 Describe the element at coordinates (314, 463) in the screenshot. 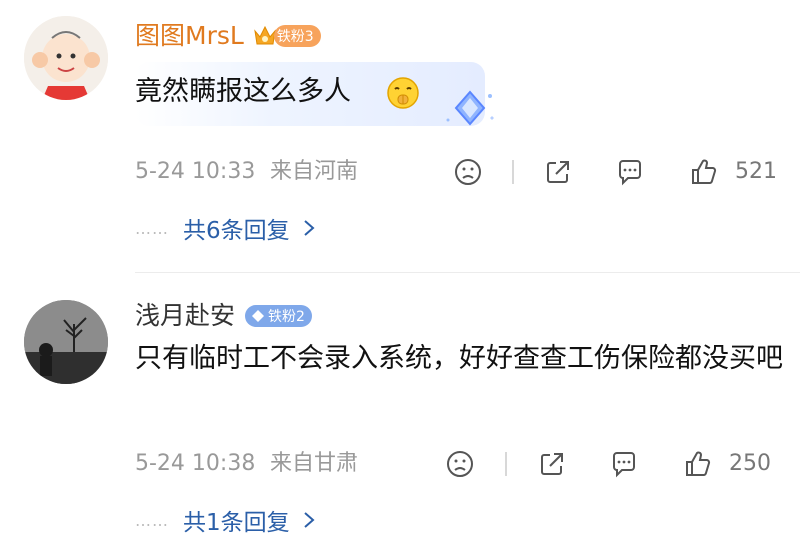

I see `comment-location: 来自甘肃` at that location.